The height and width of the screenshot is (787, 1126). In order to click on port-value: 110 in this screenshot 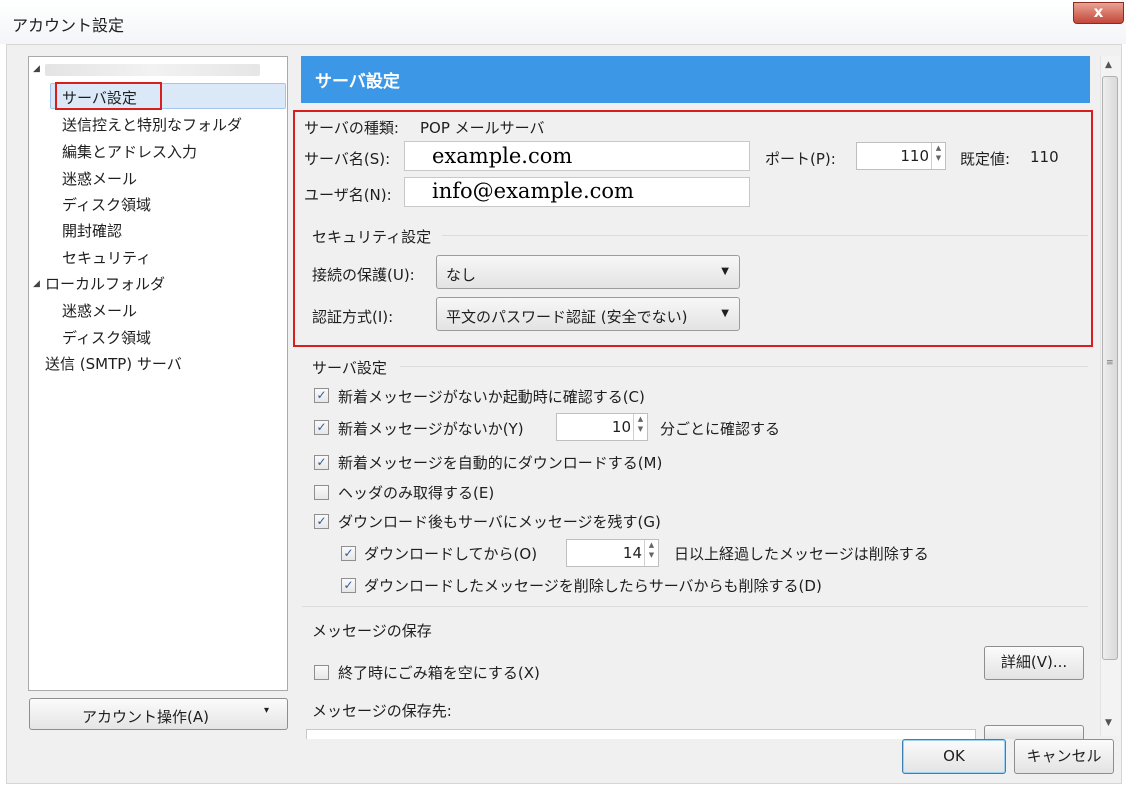, I will do `click(914, 156)`.